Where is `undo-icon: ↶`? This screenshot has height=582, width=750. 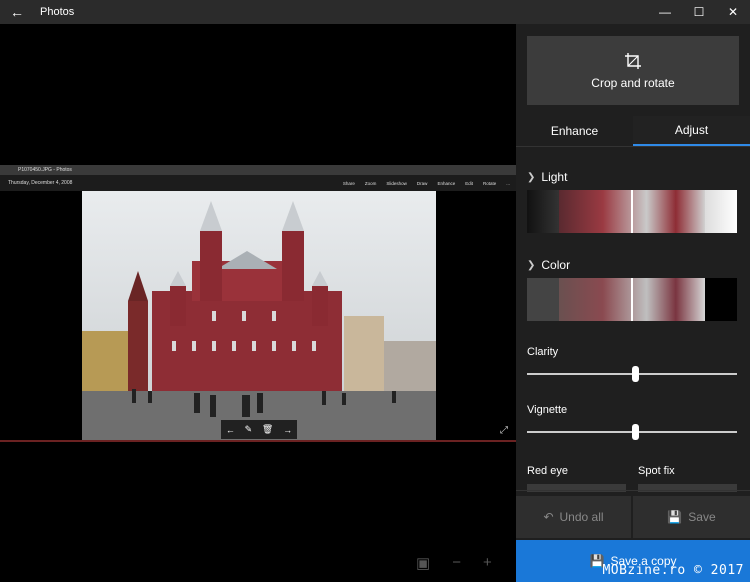
undo-icon: ↶ is located at coordinates (548, 517).